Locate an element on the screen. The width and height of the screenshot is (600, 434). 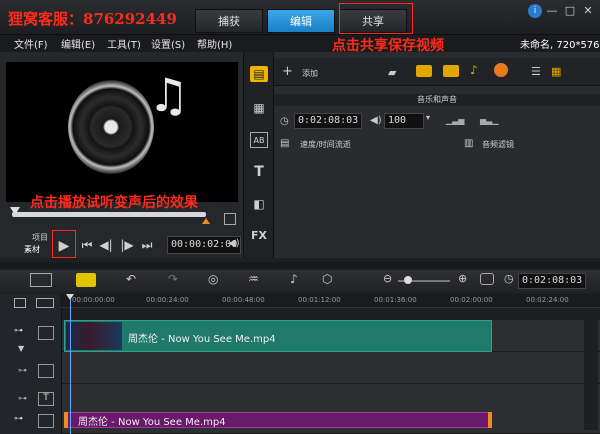
step-forward-icon: |▶ is located at coordinates (127, 245).